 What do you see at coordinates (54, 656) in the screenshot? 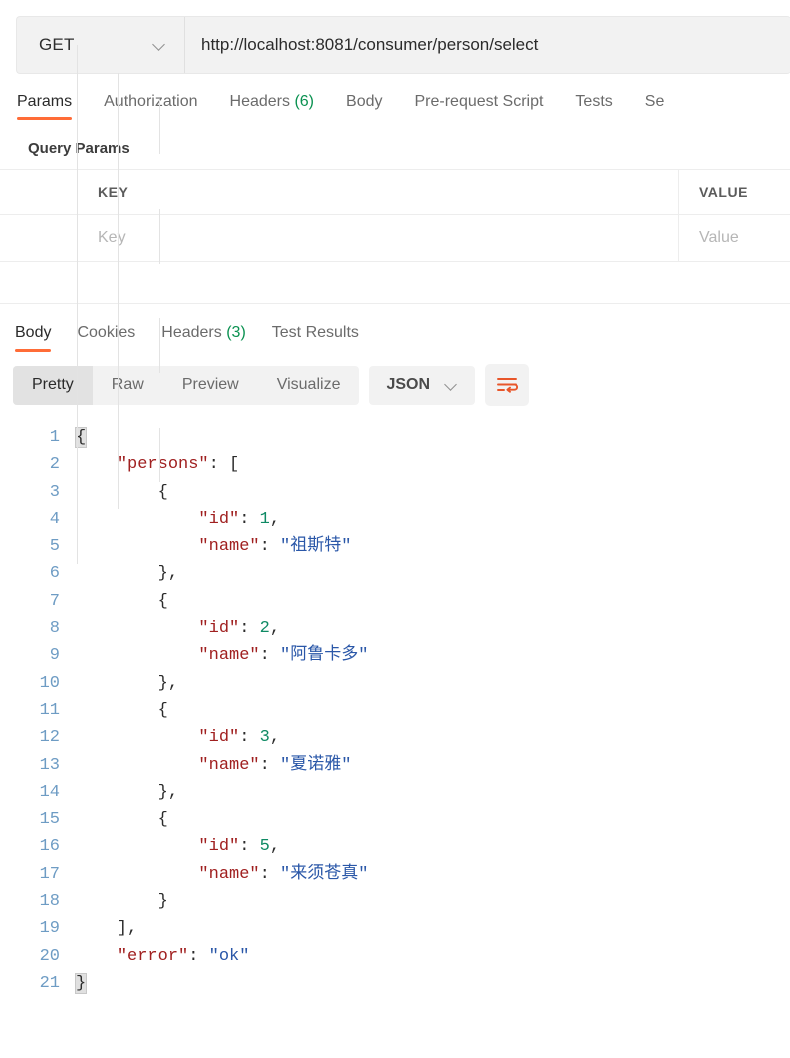
I see `line-number: 9` at bounding box center [54, 656].